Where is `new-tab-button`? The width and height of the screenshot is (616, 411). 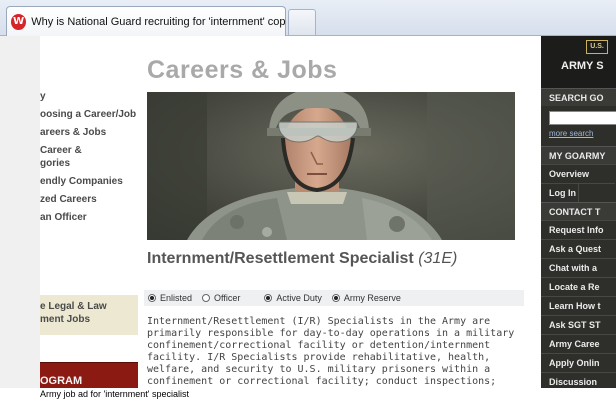
new-tab-button is located at coordinates (302, 22).